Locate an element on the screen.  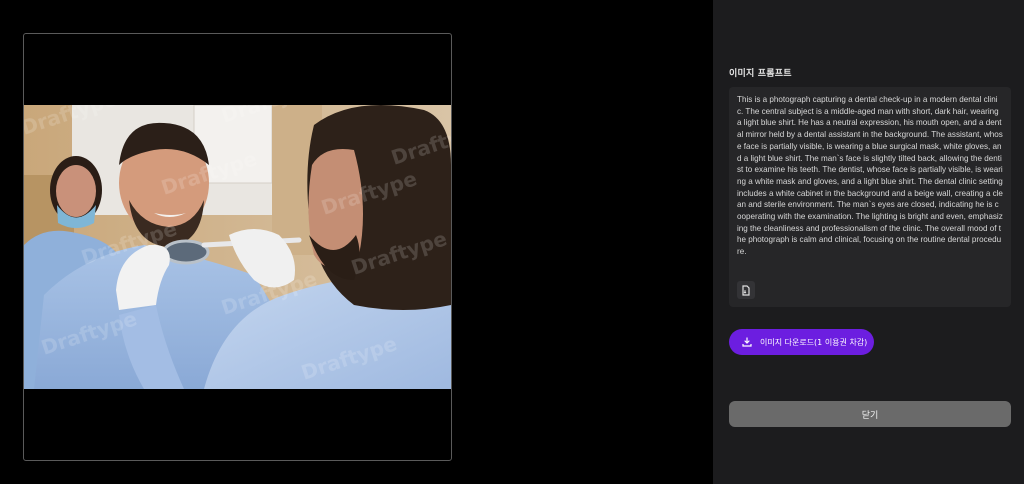
download-button-label: 이미지 다운로드(1 이용권 차감) is located at coordinates (814, 342).